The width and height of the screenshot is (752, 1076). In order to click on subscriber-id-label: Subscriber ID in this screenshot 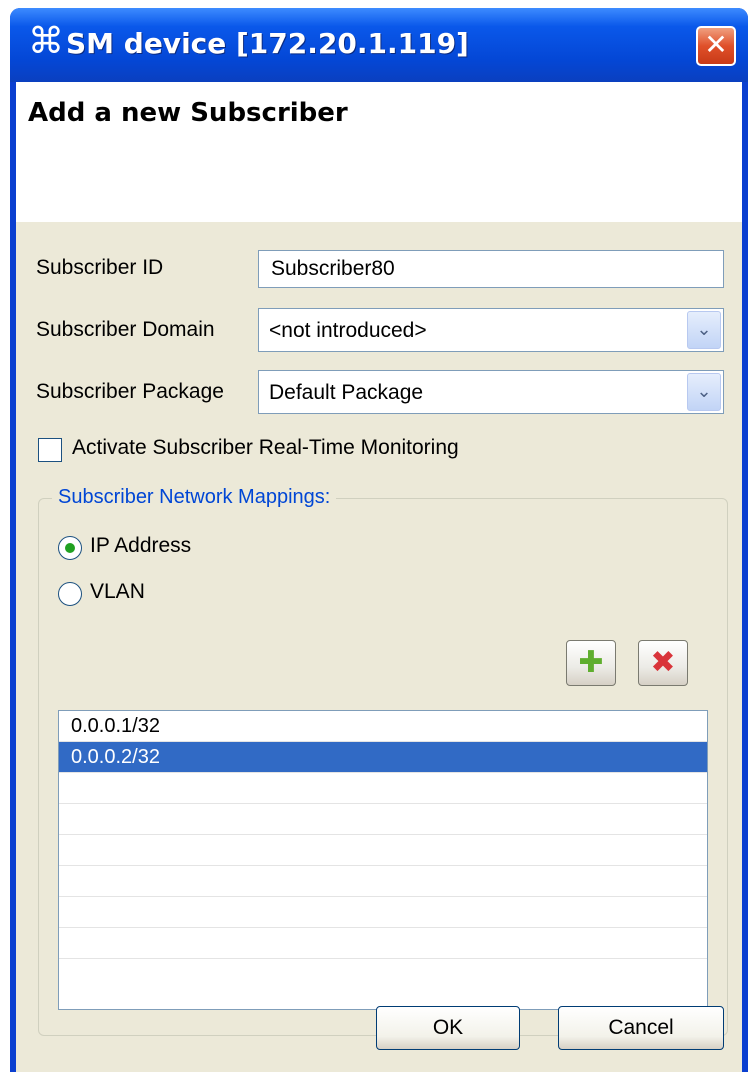, I will do `click(100, 267)`.